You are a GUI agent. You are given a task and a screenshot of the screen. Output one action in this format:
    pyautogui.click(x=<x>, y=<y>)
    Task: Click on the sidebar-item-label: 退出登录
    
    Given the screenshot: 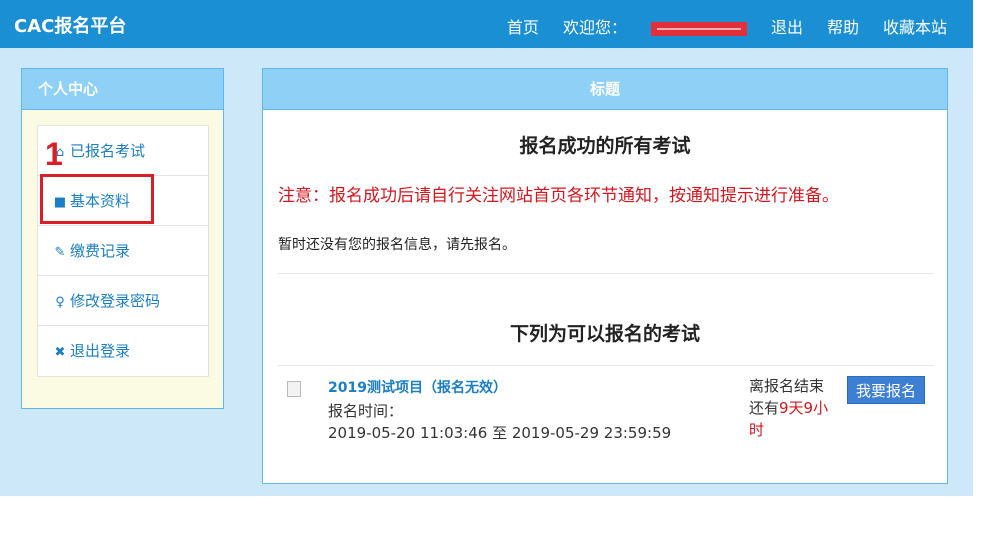 What is the action you would take?
    pyautogui.click(x=100, y=351)
    